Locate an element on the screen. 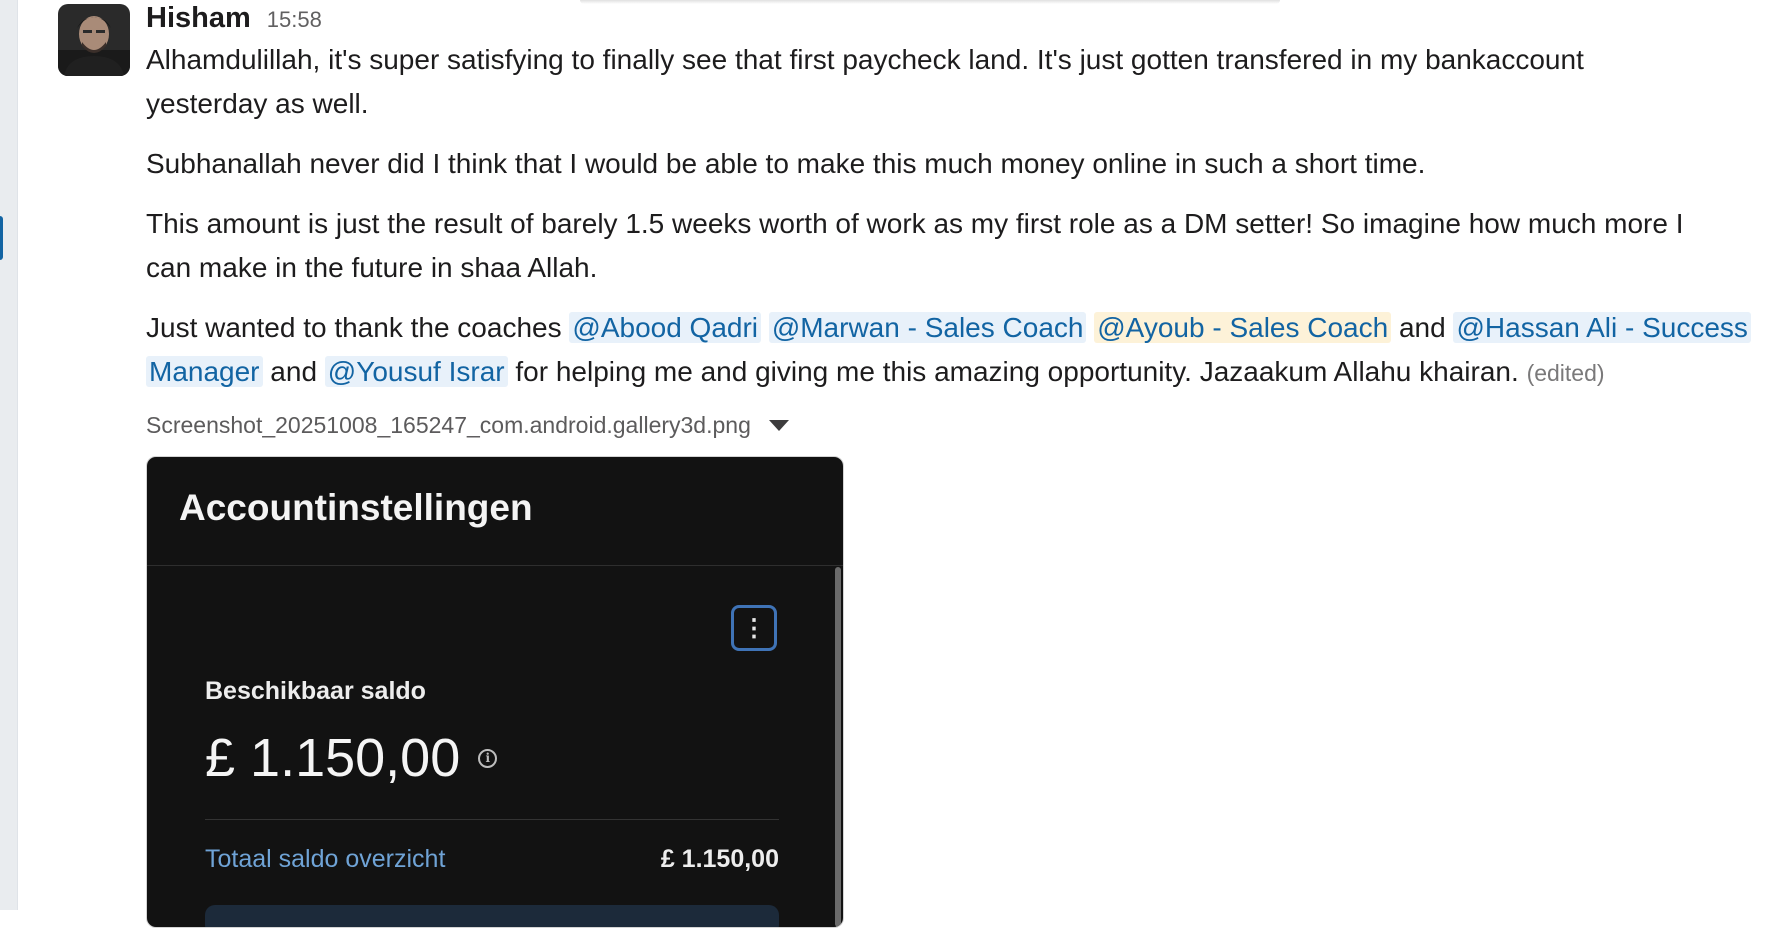  paragraph-3-line-2: can make in the future in shaa Allah. is located at coordinates (372, 267).